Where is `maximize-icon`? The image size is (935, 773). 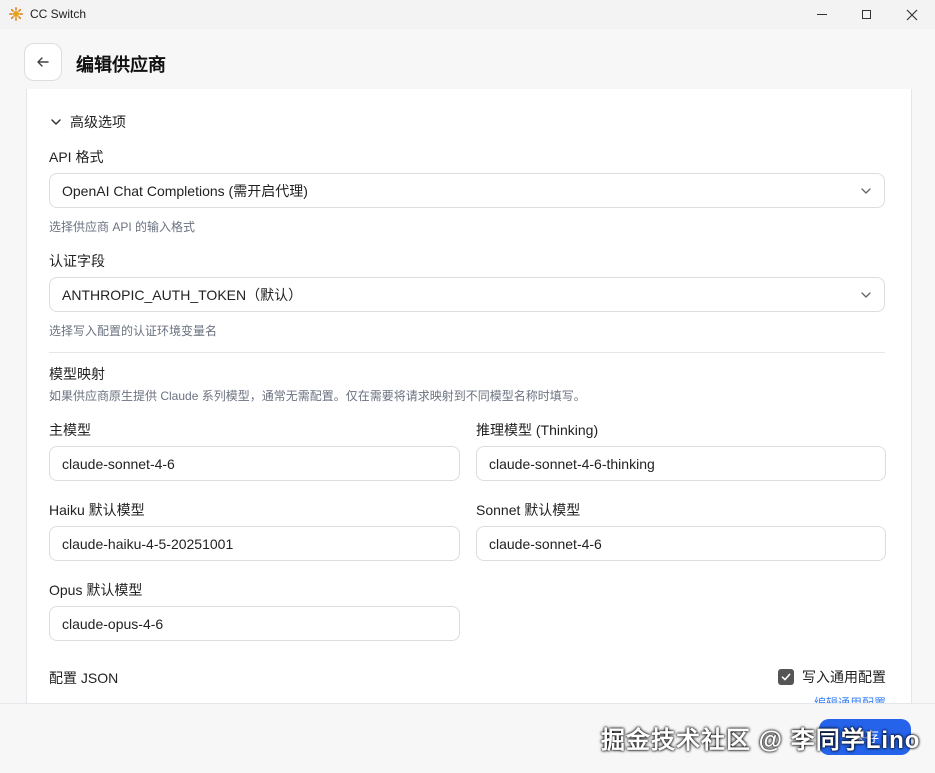 maximize-icon is located at coordinates (866, 14).